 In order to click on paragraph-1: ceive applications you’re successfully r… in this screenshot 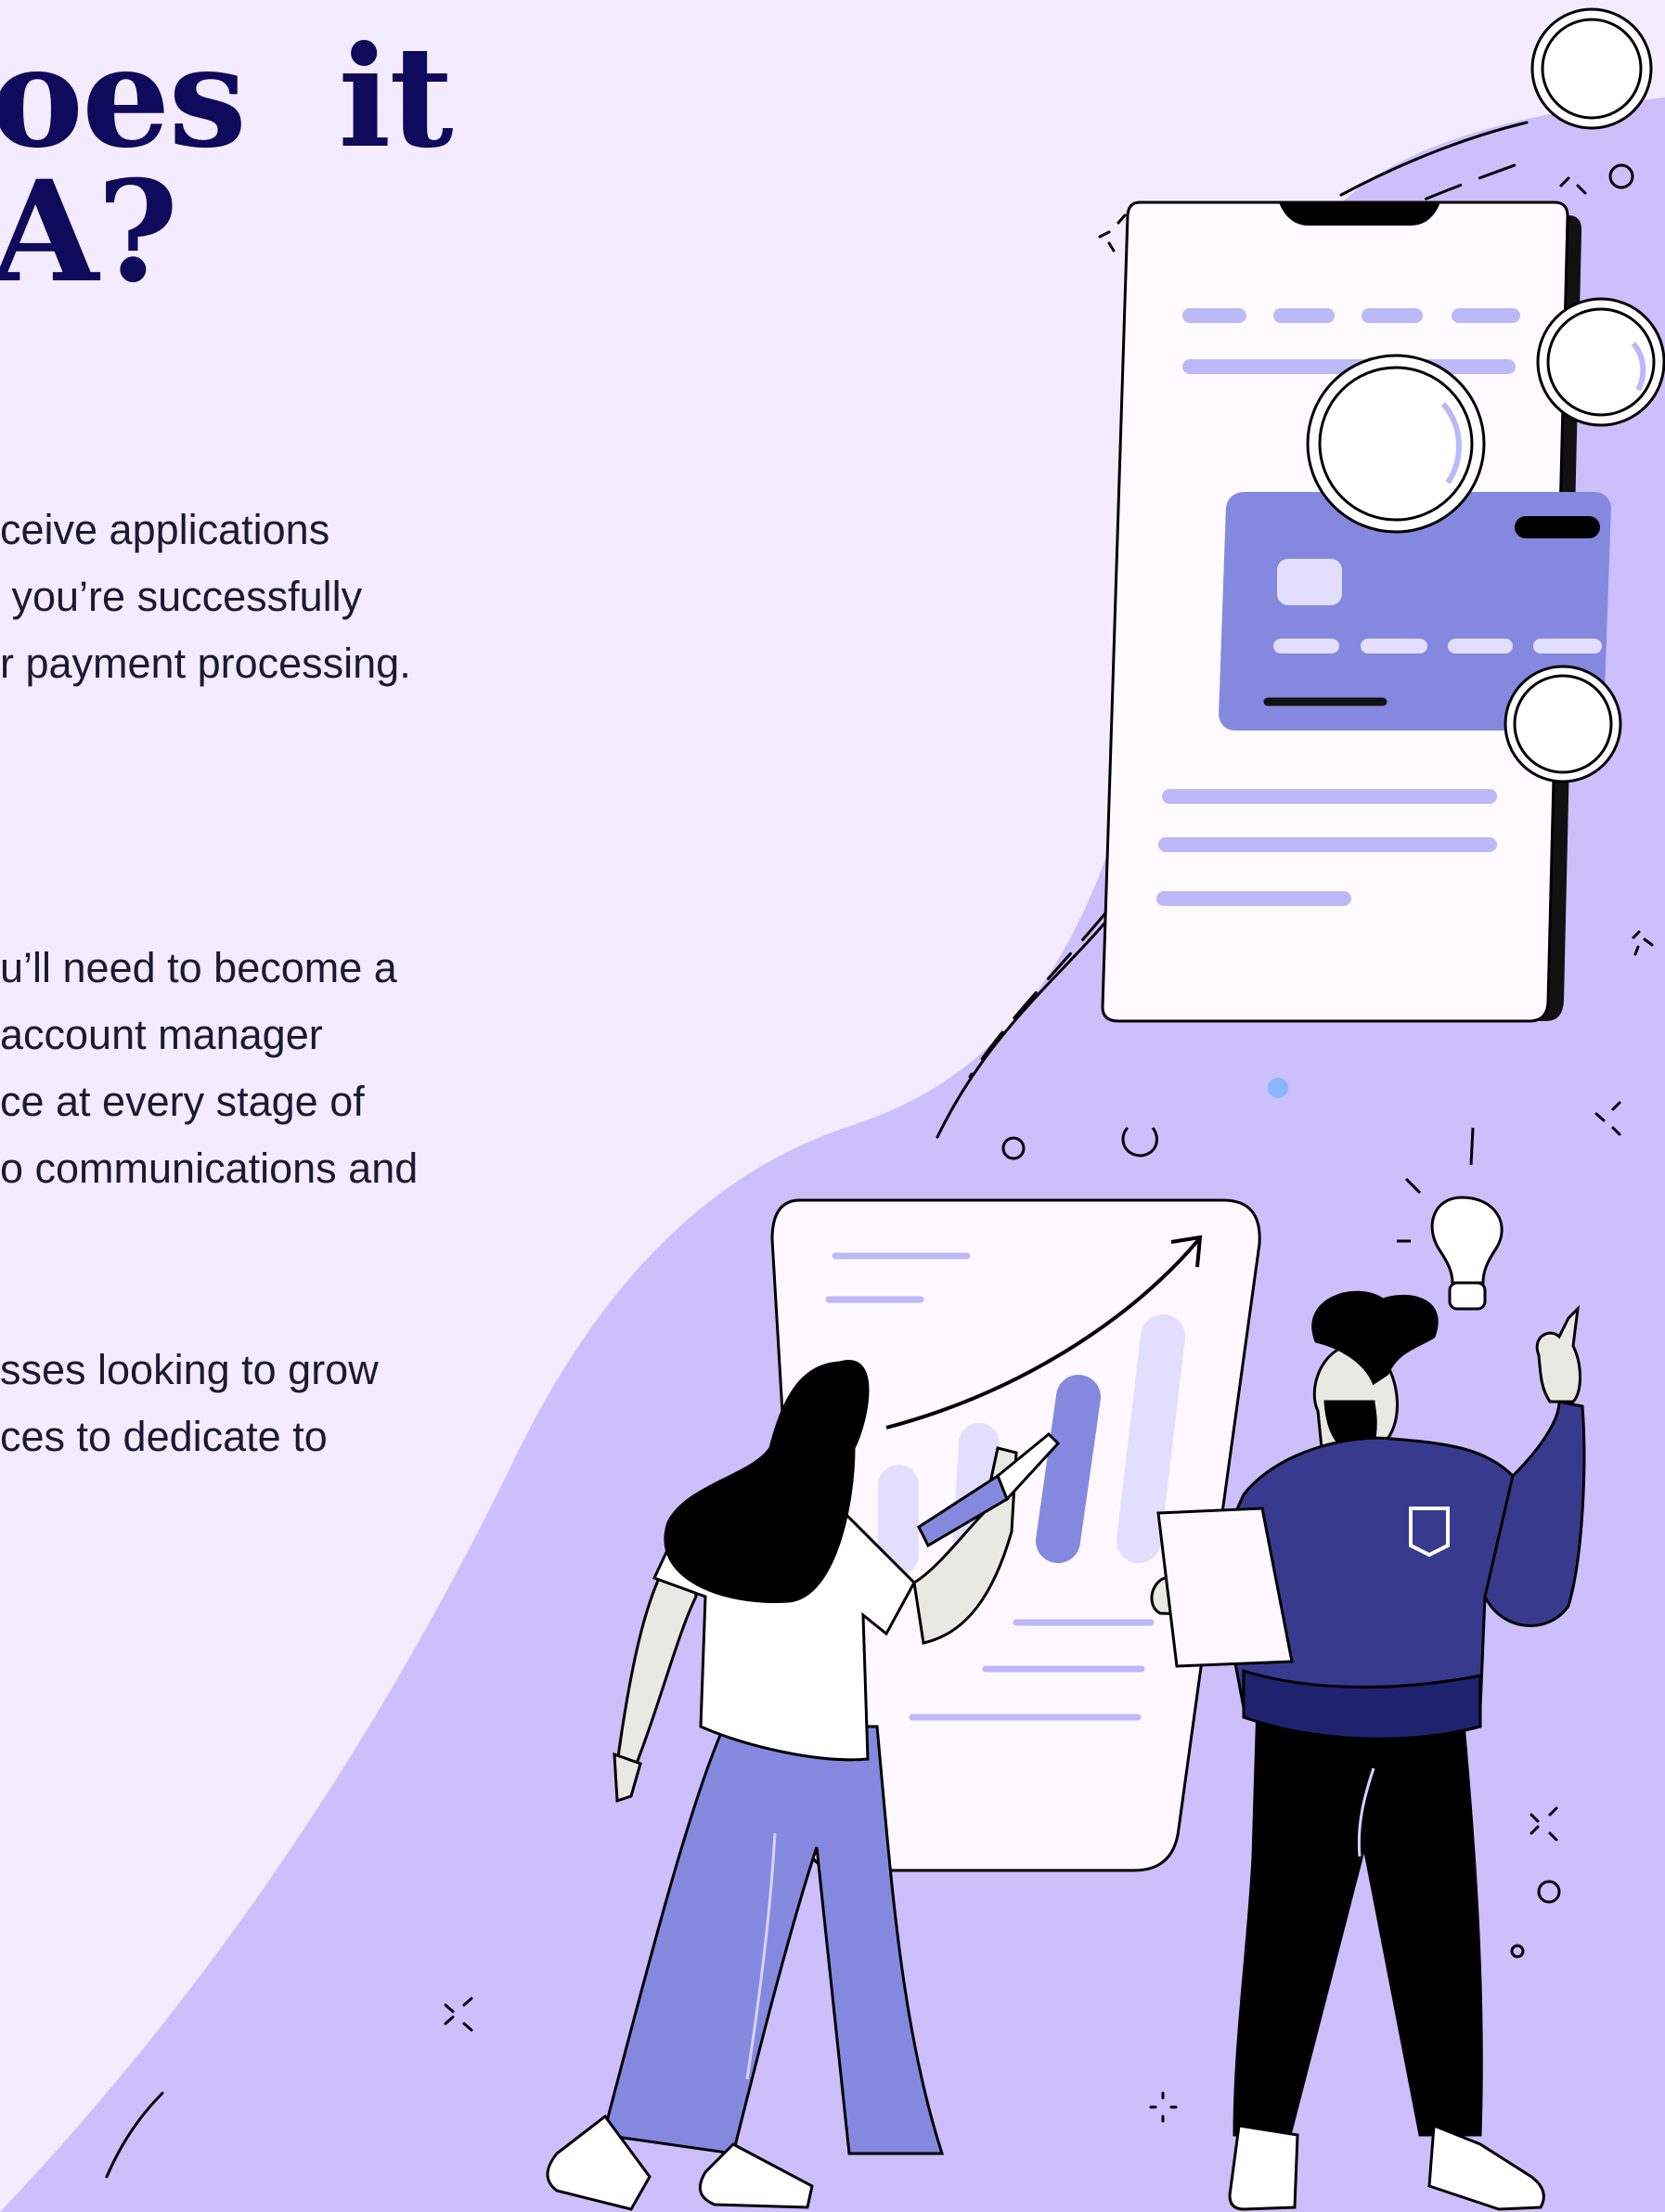, I will do `click(206, 597)`.